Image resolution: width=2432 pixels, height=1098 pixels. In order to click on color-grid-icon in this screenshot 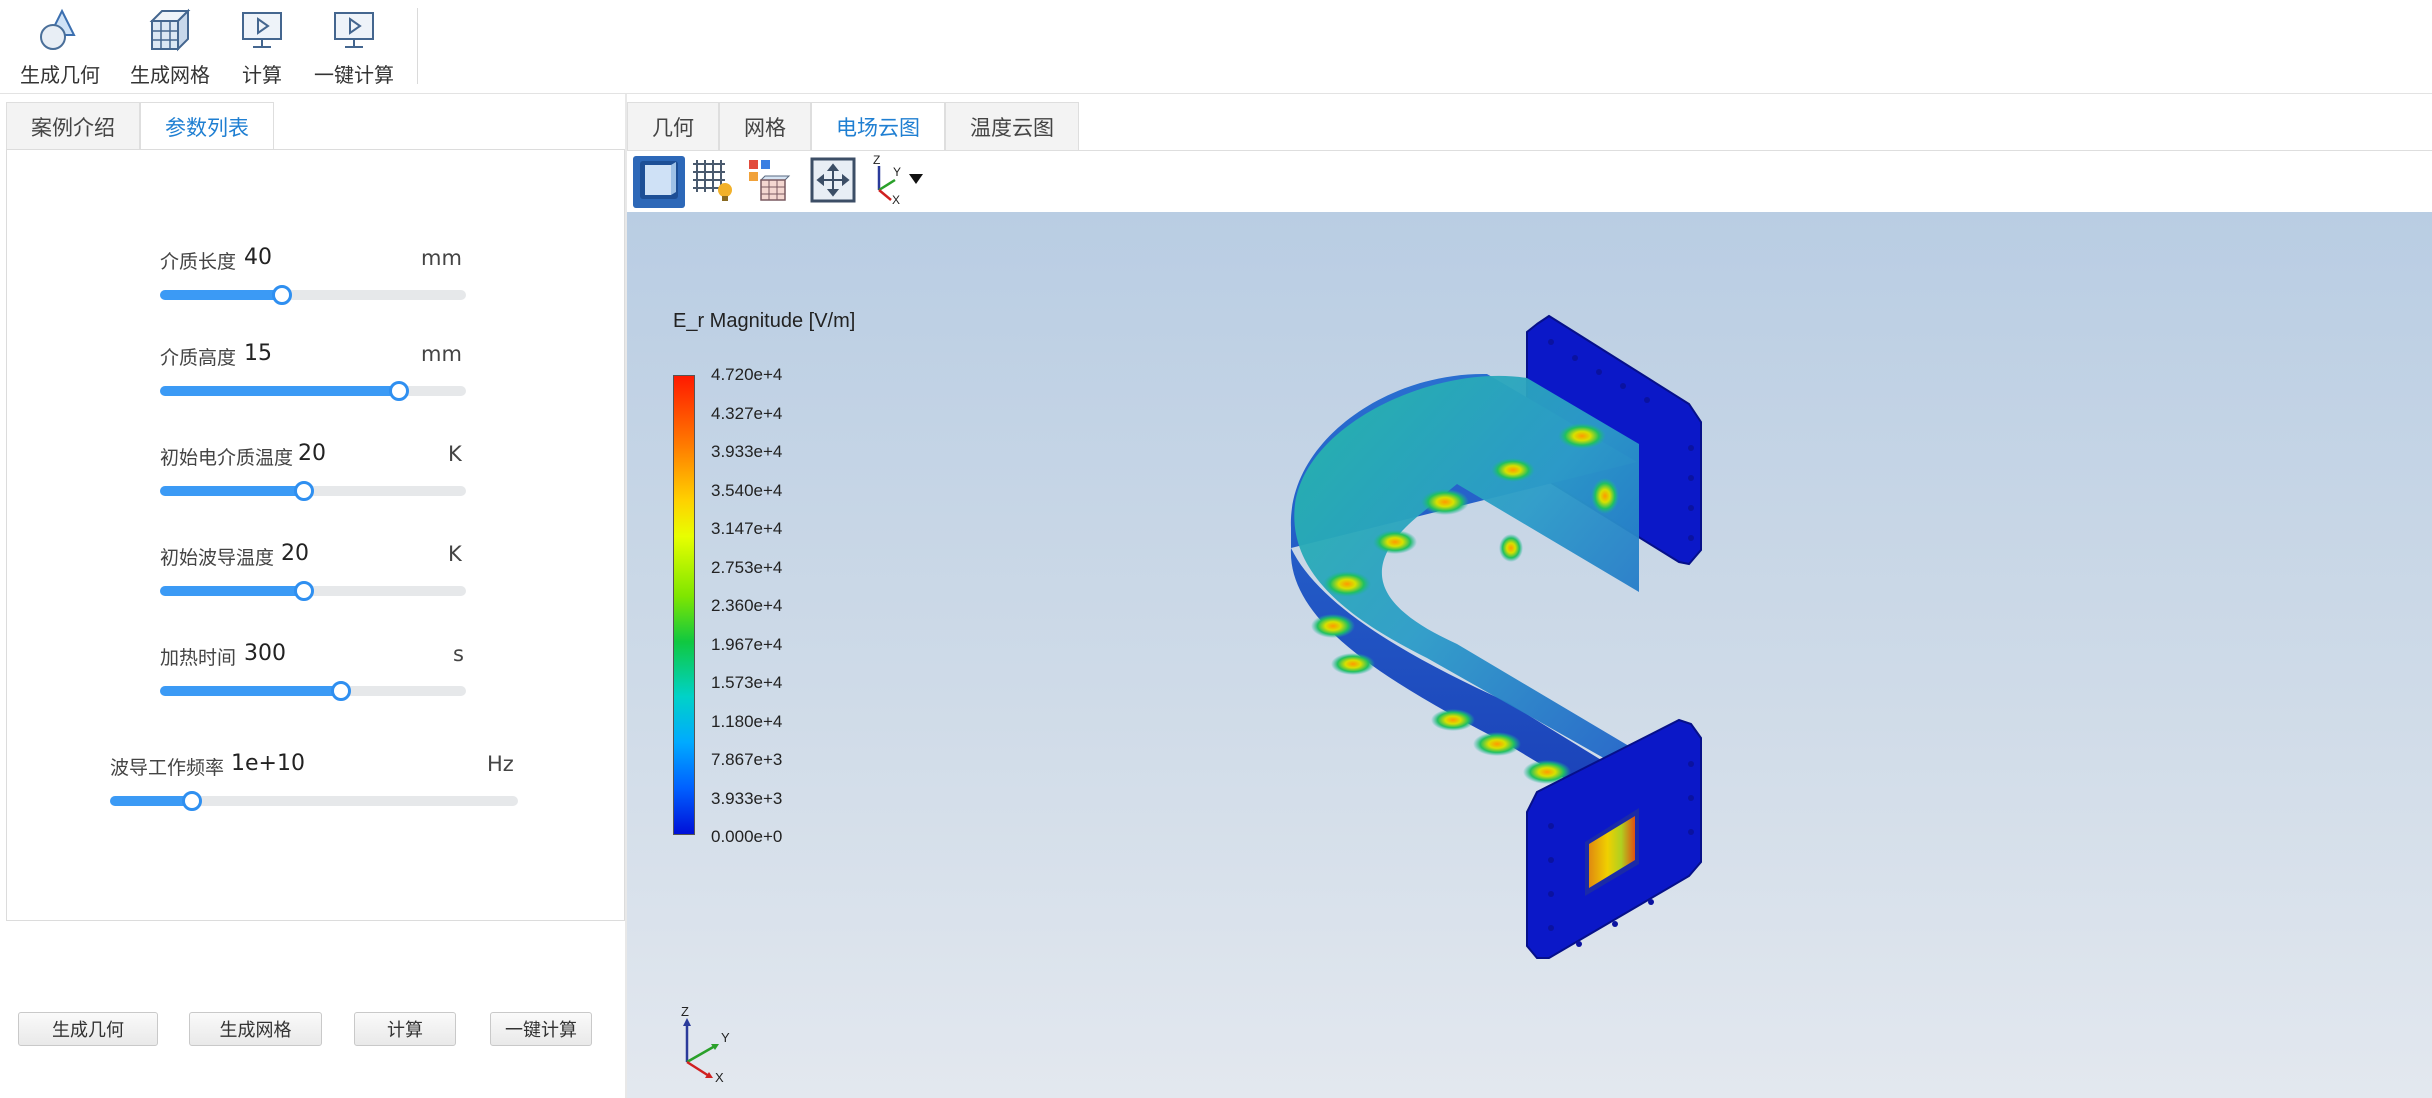, I will do `click(769, 182)`.